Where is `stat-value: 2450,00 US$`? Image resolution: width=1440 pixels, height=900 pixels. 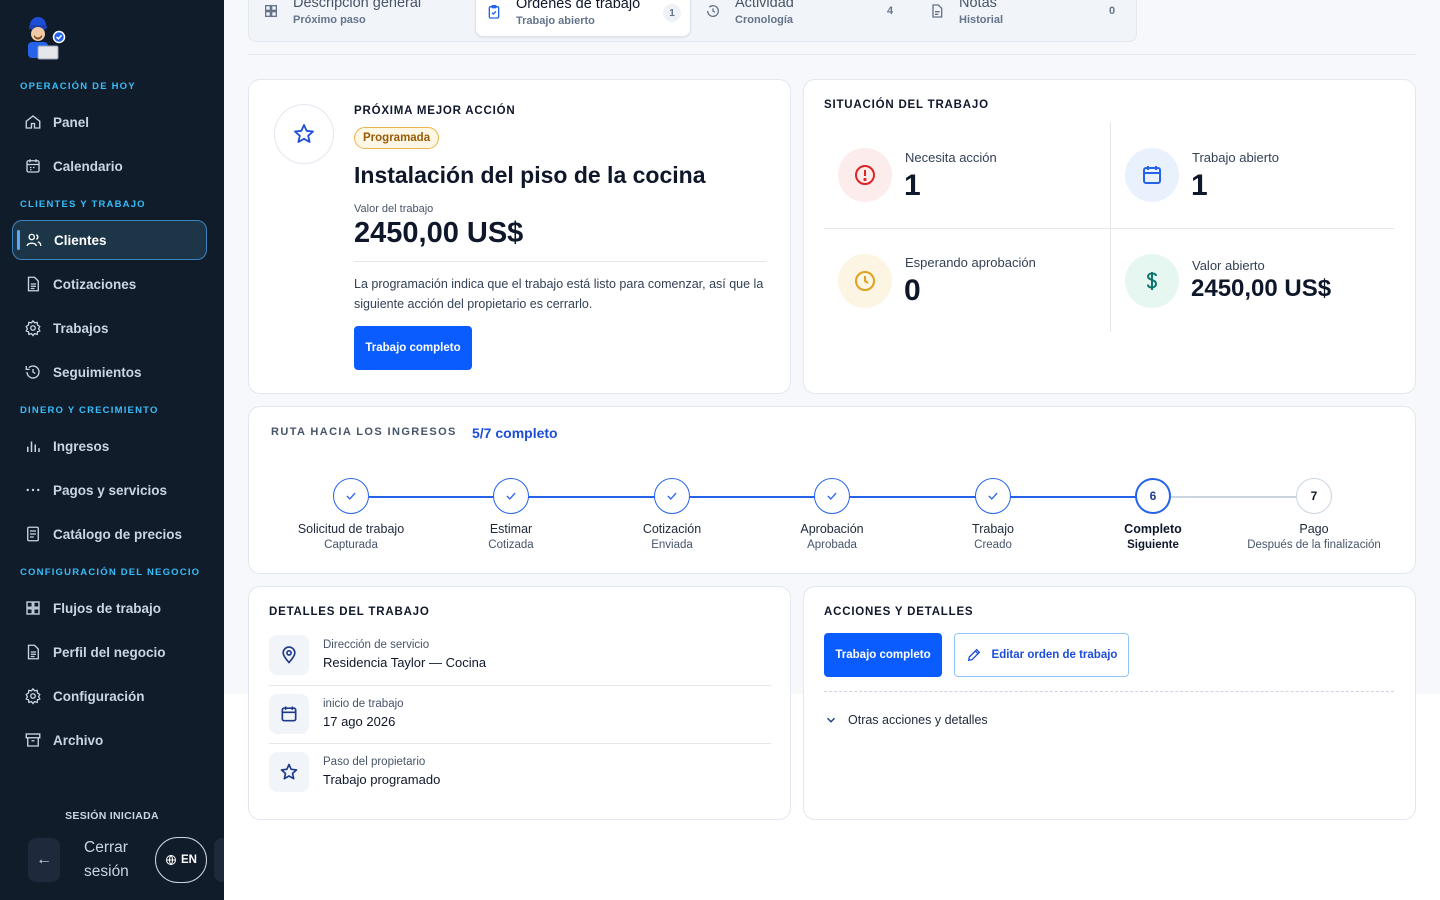
stat-value: 2450,00 US$ is located at coordinates (1261, 288).